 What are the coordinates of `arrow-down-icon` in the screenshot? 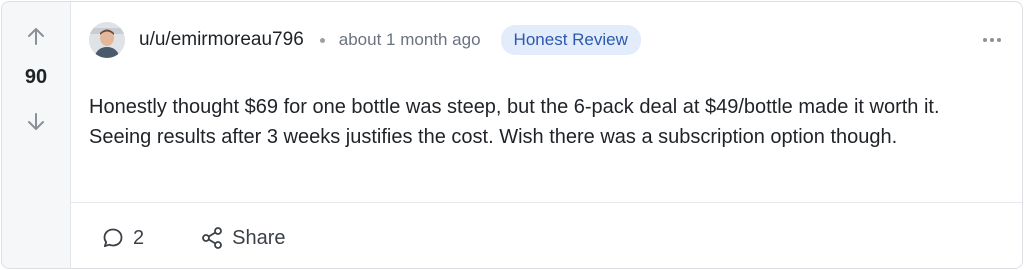 It's located at (36, 121).